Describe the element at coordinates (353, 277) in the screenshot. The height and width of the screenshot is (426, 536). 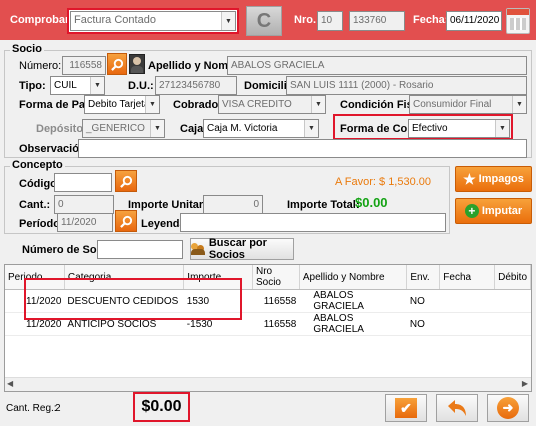
I see `column-header: Apellido y Nombre` at that location.